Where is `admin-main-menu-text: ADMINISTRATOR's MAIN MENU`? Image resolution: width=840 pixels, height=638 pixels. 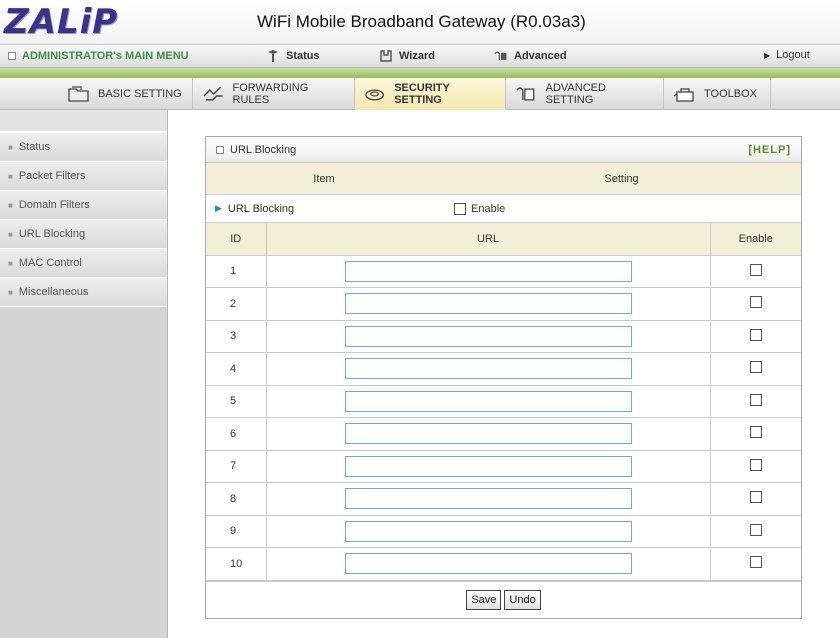 admin-main-menu-text: ADMINISTRATOR's MAIN MENU is located at coordinates (105, 56).